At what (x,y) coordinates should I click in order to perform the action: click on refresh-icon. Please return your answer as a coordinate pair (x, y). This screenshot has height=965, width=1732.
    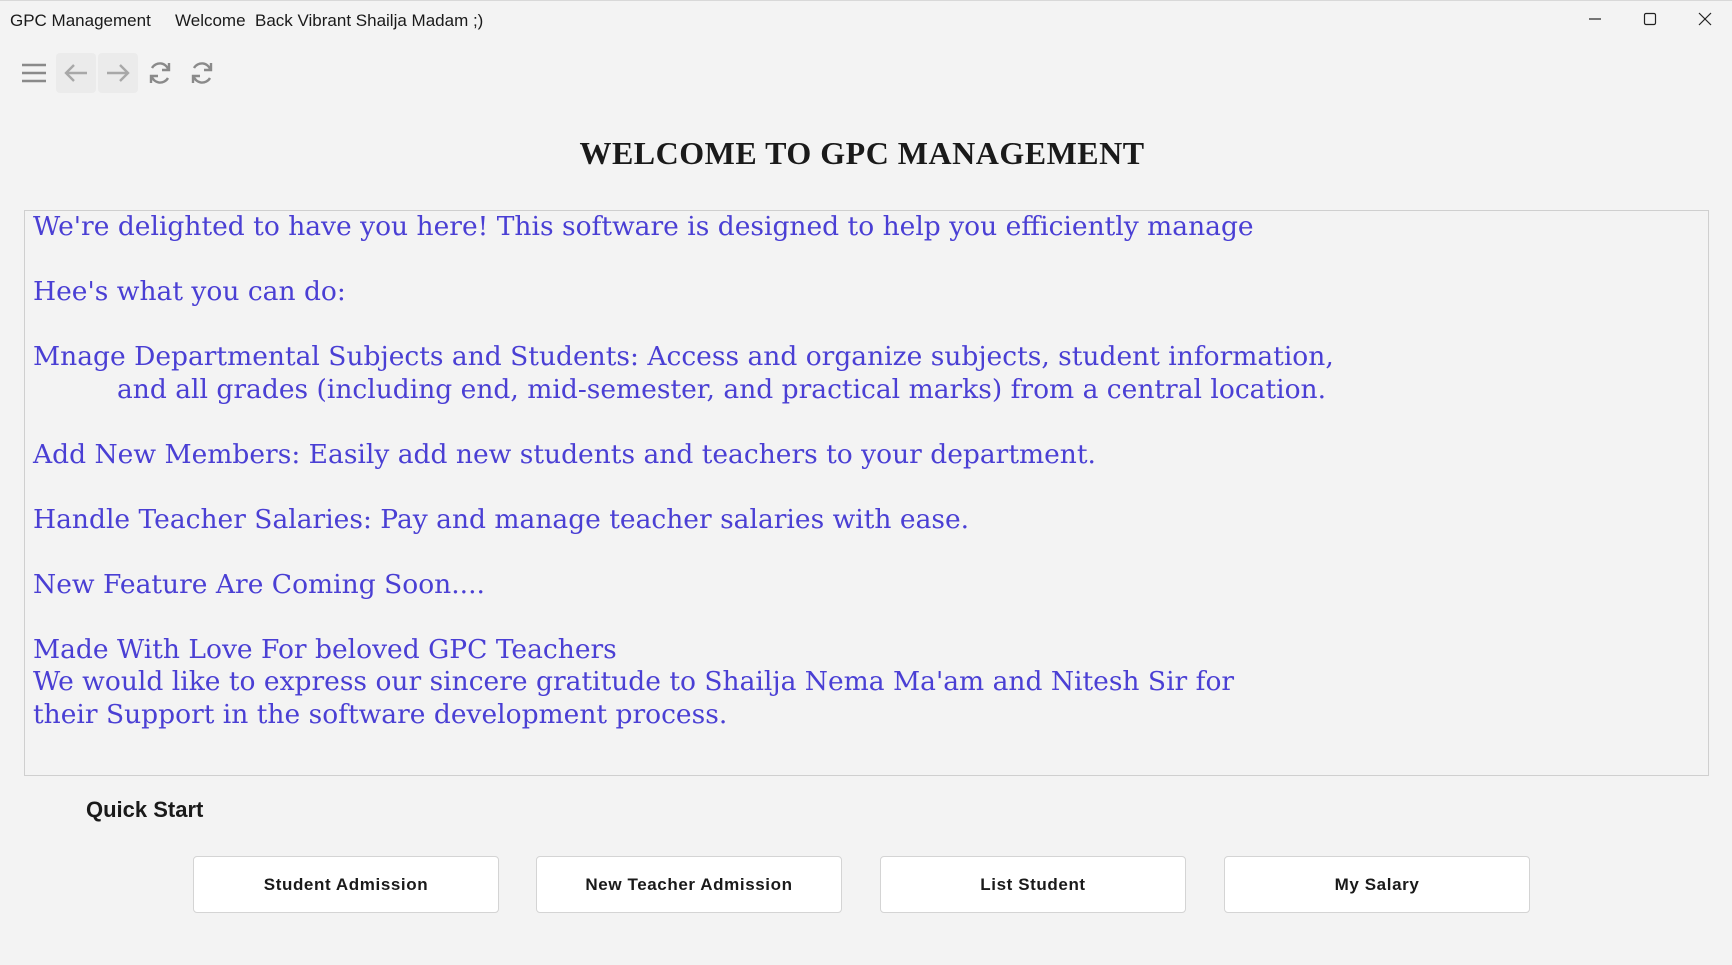
    Looking at the image, I should click on (160, 73).